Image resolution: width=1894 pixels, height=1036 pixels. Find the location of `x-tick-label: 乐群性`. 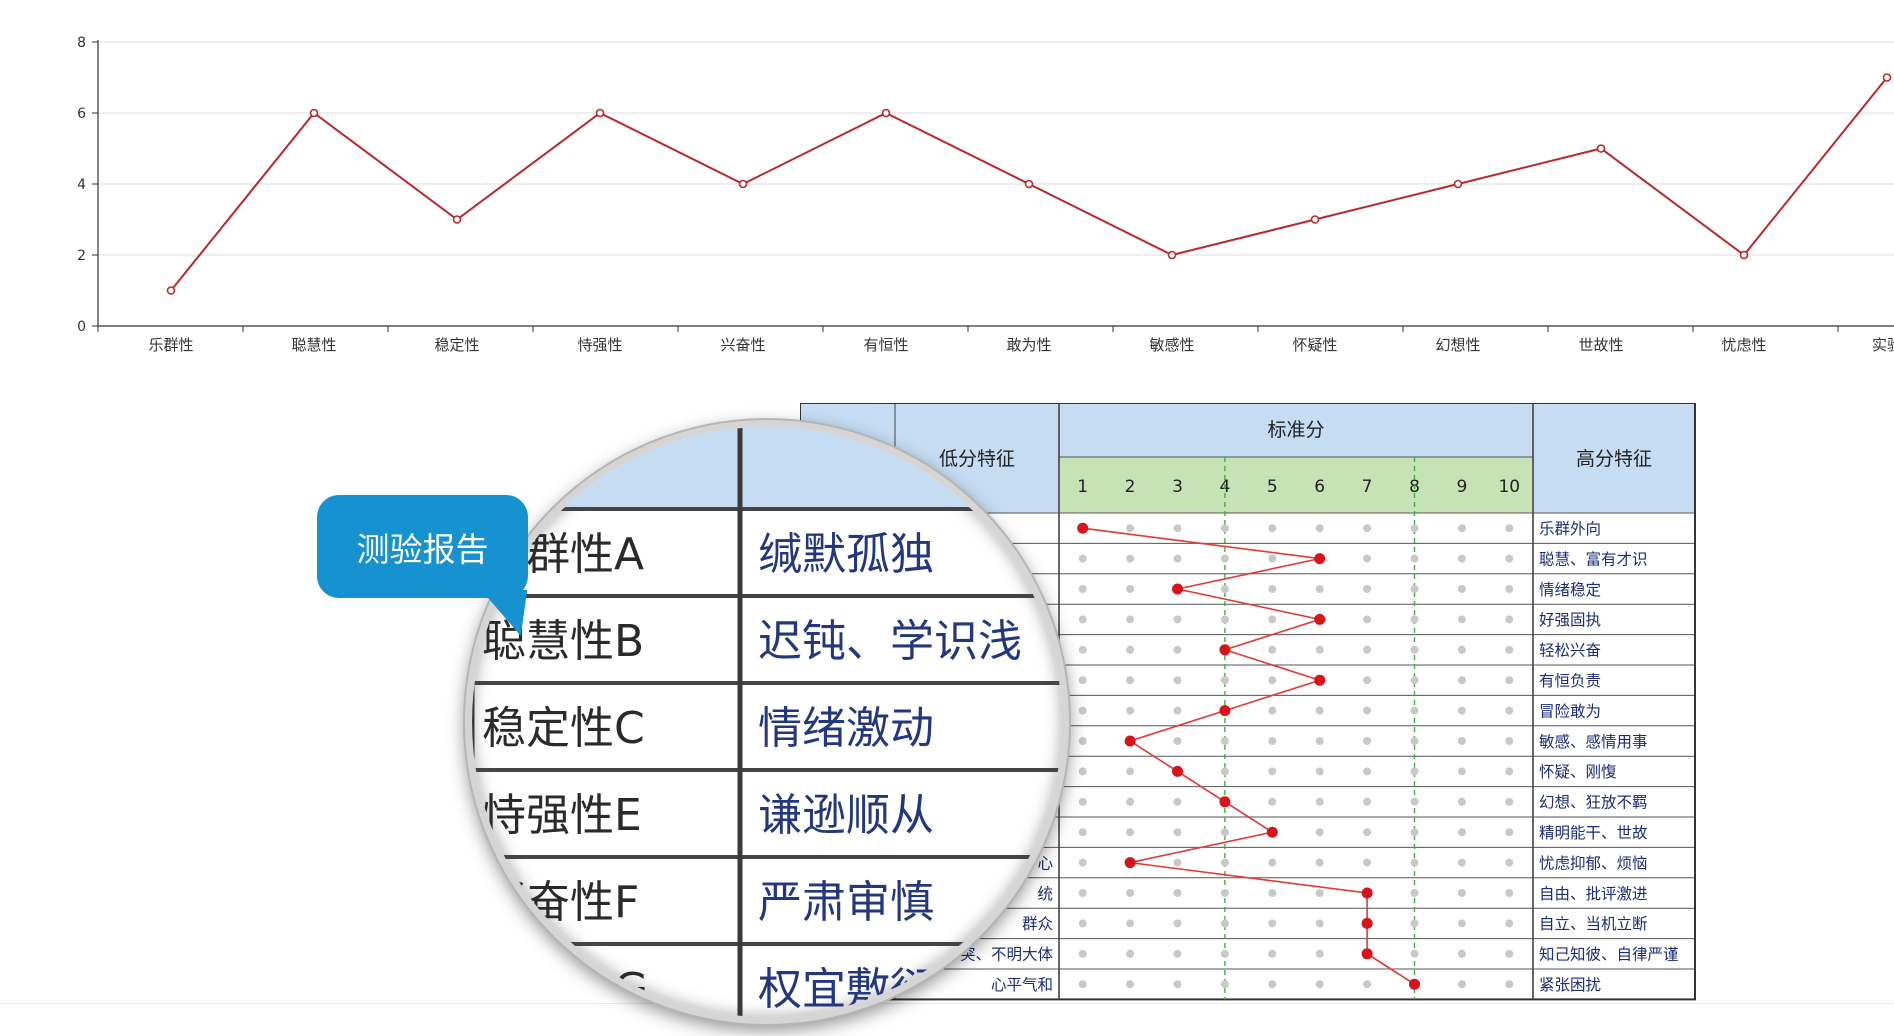

x-tick-label: 乐群性 is located at coordinates (170, 345).